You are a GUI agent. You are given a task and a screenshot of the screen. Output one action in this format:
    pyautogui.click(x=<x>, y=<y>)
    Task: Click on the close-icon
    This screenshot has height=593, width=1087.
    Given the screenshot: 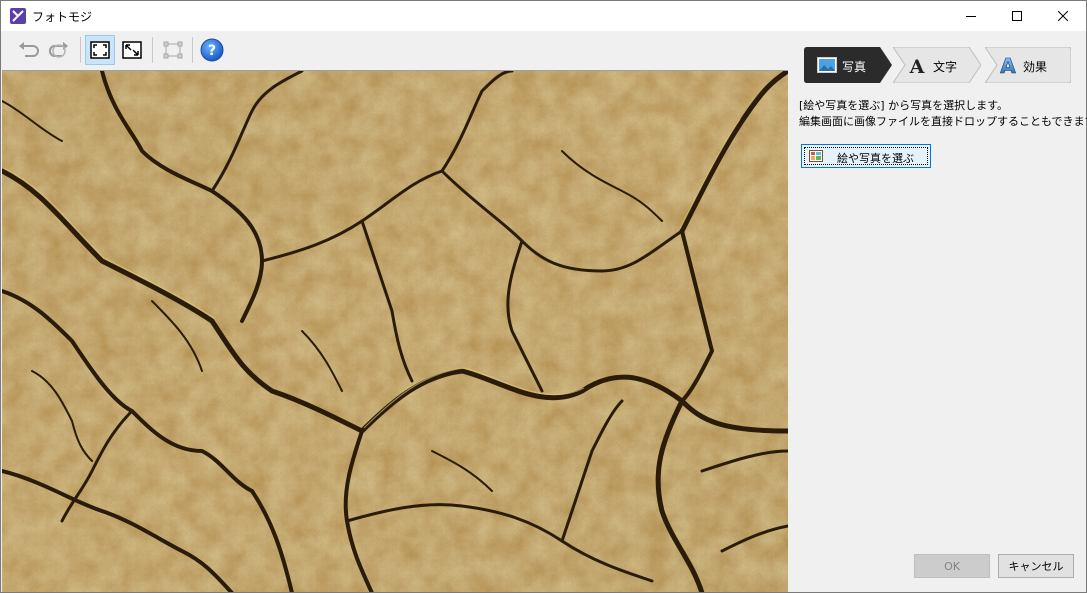 What is the action you would take?
    pyautogui.click(x=1063, y=16)
    